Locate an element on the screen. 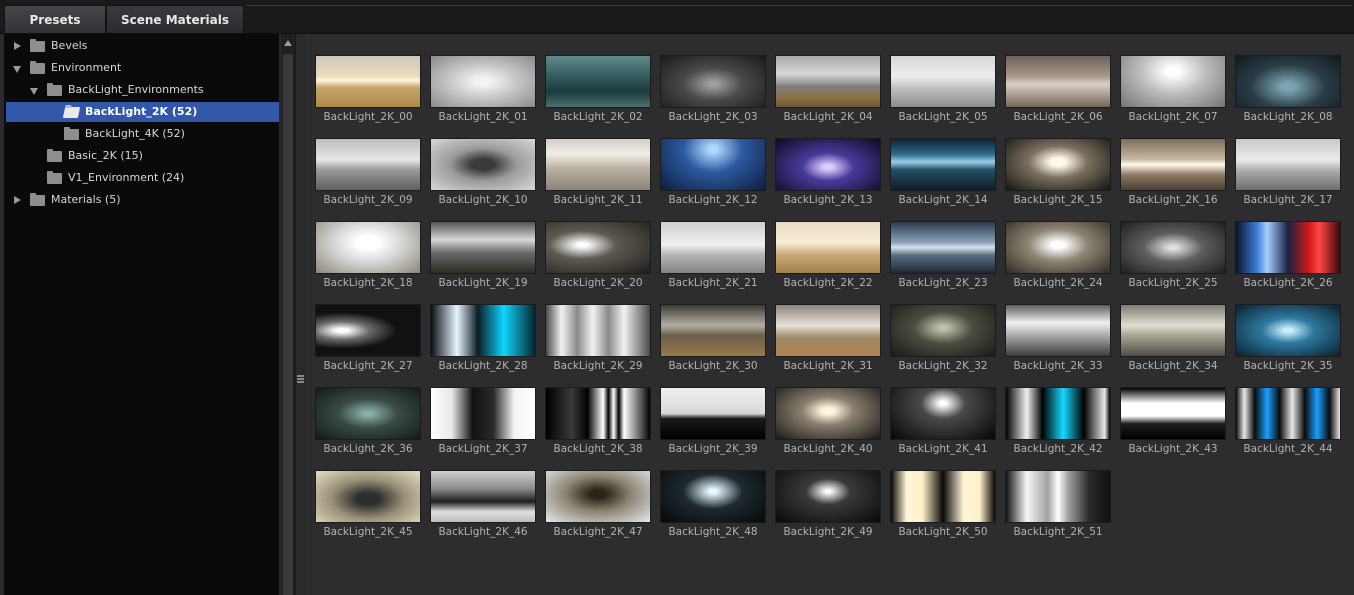 Image resolution: width=1354 pixels, height=595 pixels. environment-thumbnail: BackLight_2K_24 is located at coordinates (1058, 261).